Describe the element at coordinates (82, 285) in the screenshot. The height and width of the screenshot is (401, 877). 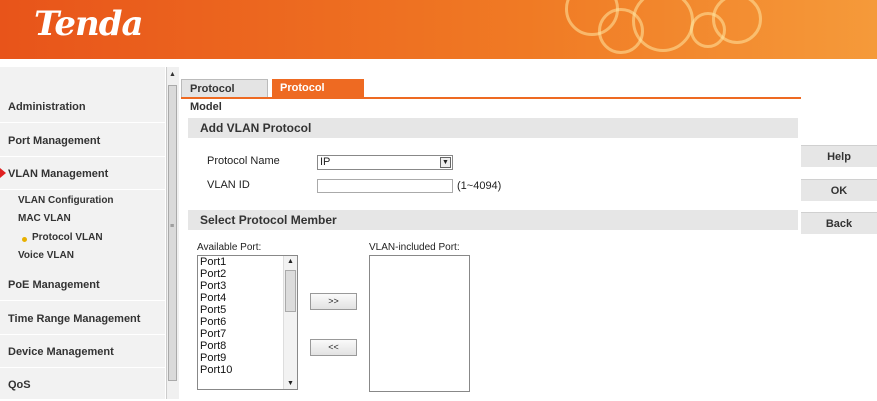
I see `sidebar-item-poe-management: PoE Management` at that location.